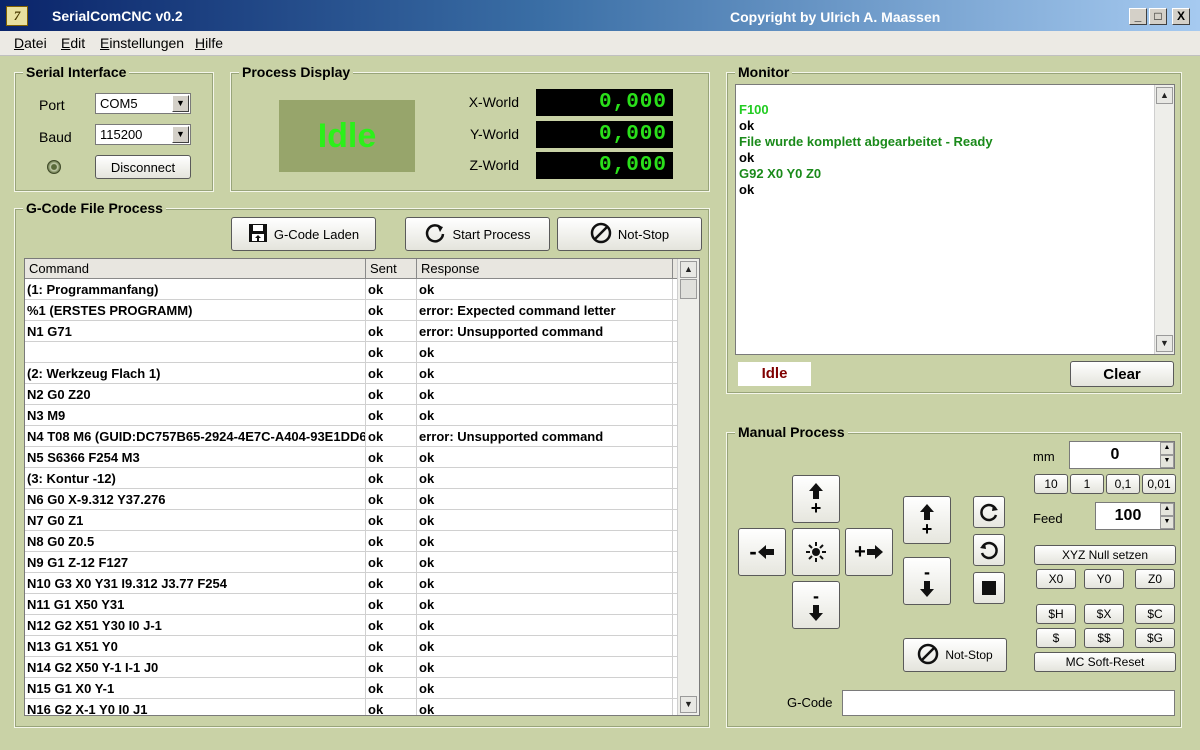 The image size is (1200, 750). What do you see at coordinates (545, 268) in the screenshot?
I see `column-header-response: Response` at bounding box center [545, 268].